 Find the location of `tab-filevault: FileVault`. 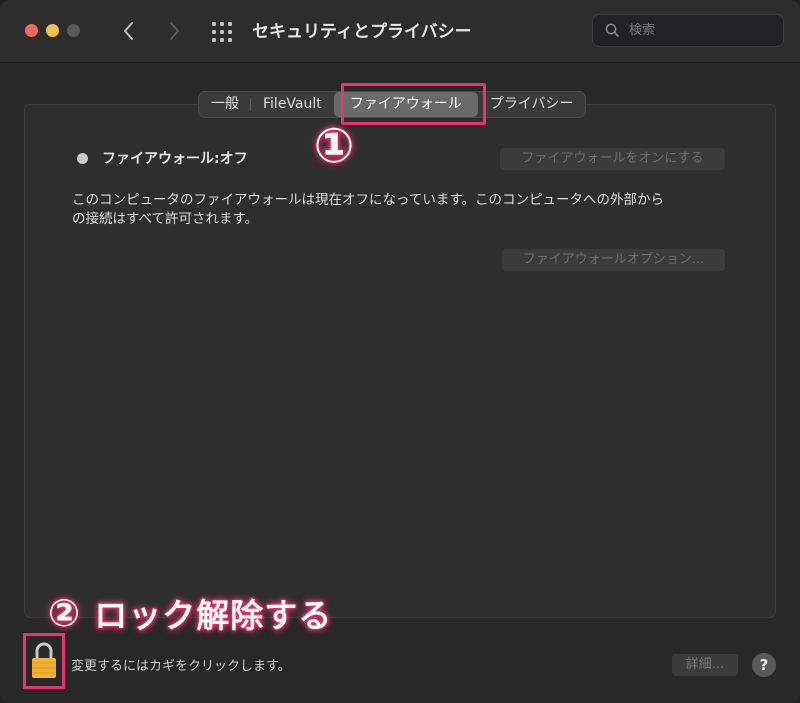

tab-filevault: FileVault is located at coordinates (292, 104).